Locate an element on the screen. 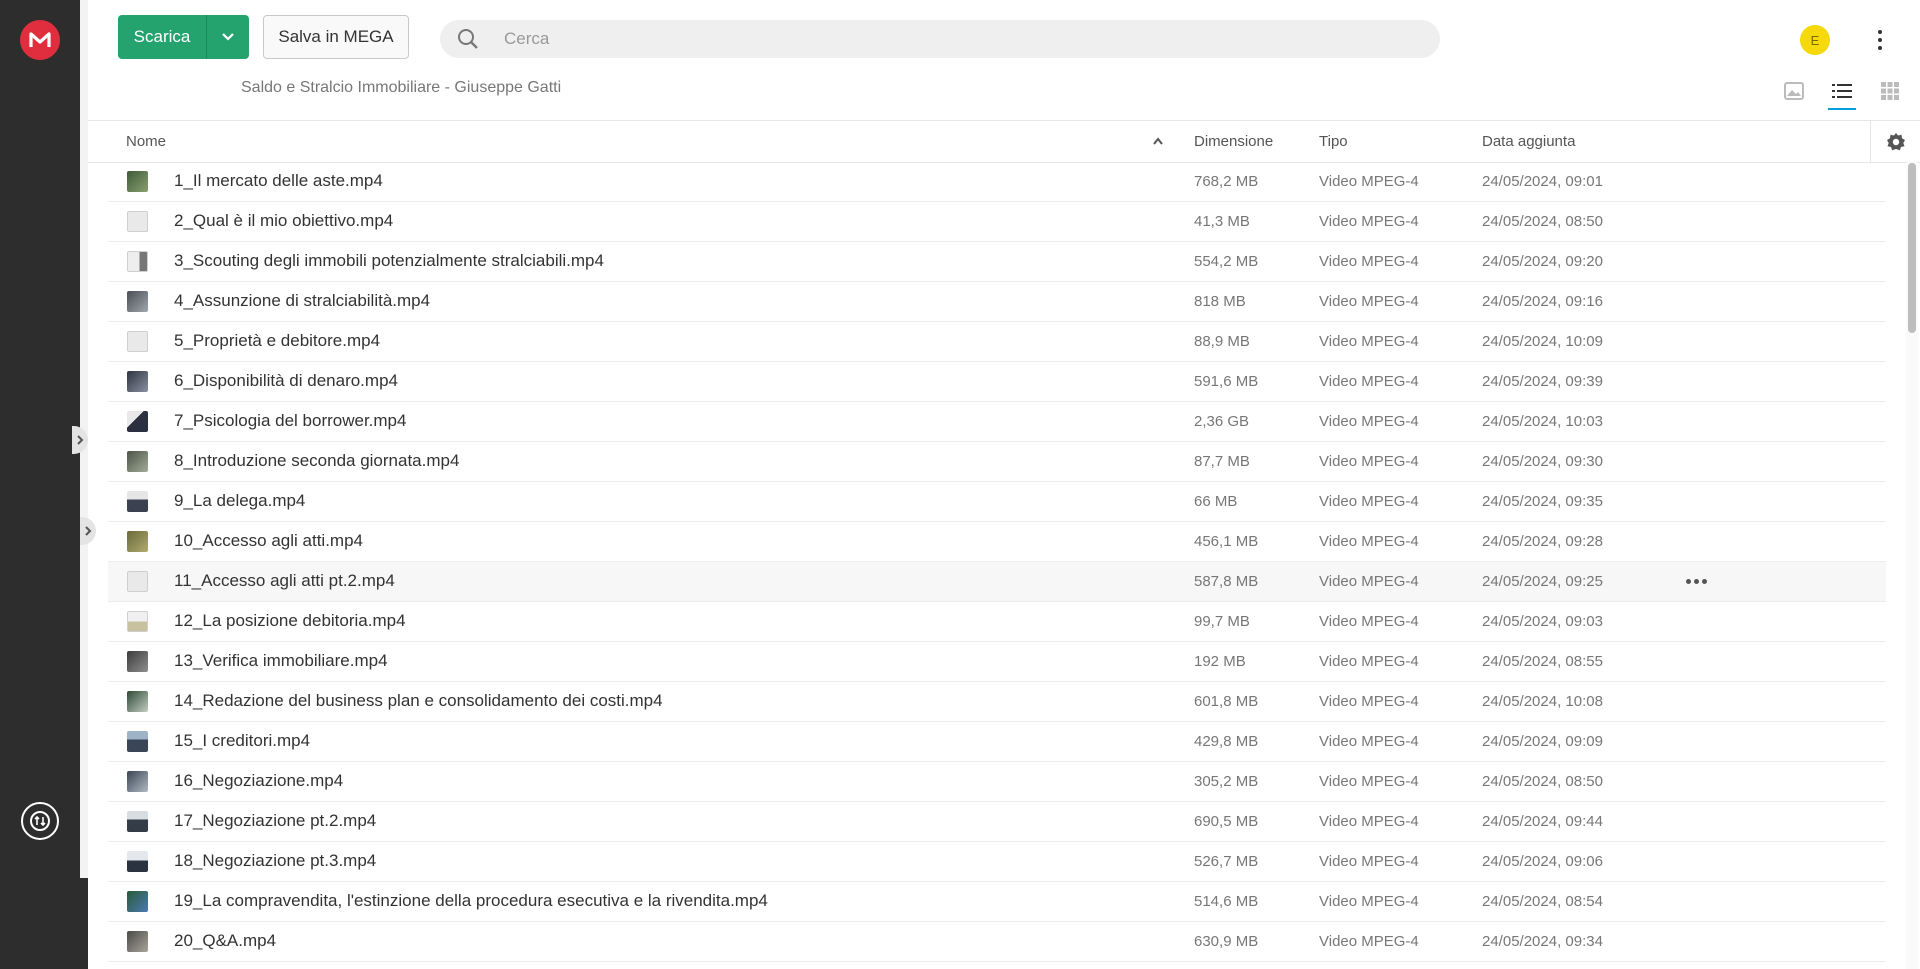  search-icon is located at coordinates (468, 39).